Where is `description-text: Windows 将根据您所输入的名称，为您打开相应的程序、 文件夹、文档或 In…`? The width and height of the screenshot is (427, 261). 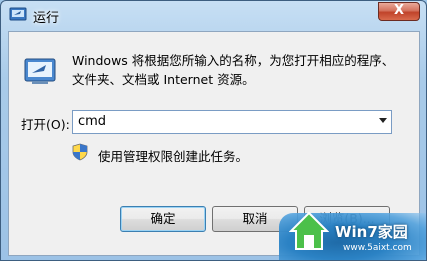 description-text: Windows 将根据您所输入的名称，为您打开相应的程序、 文件夹、文档或 In… is located at coordinates (242, 70).